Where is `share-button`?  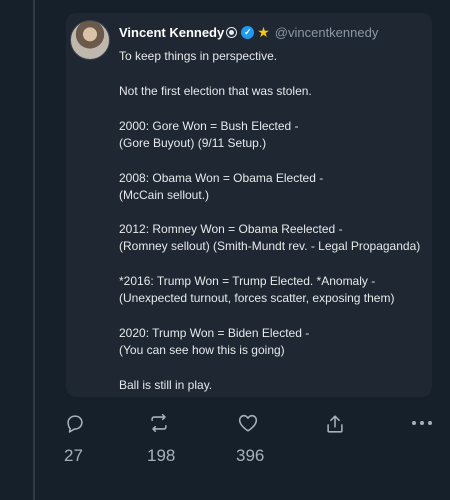 share-button is located at coordinates (335, 424).